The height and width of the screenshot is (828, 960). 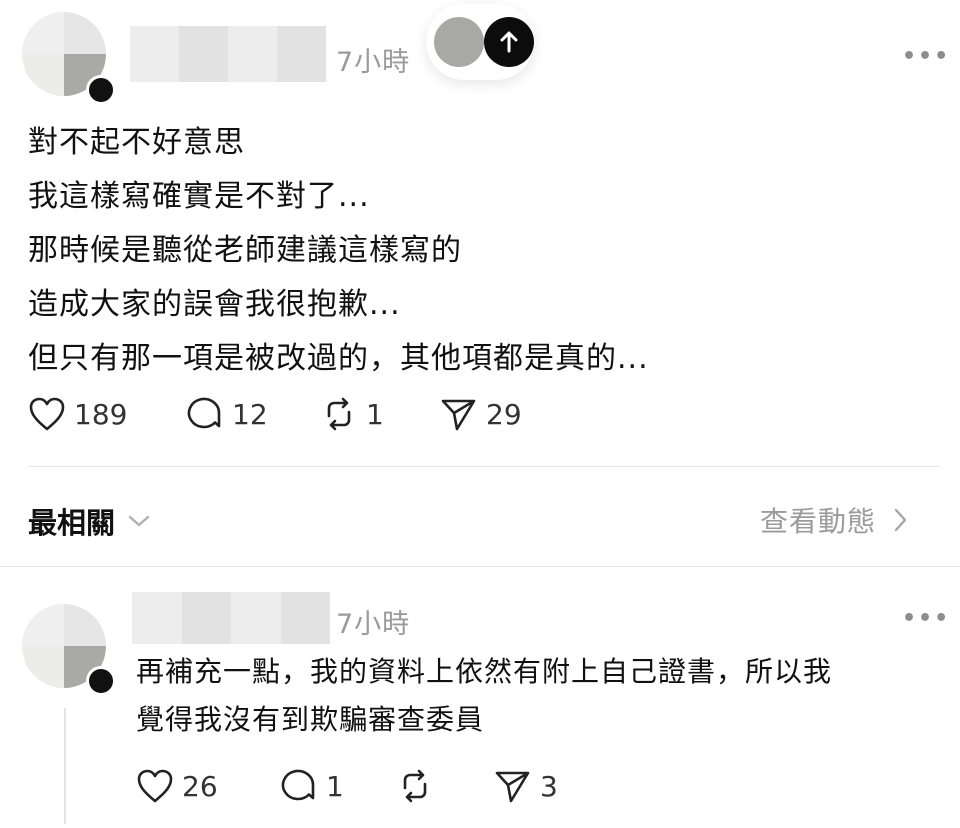 I want to click on reply-line: 再補充一點，我的資料上依然有附上自己證書，所以我, so click(x=484, y=671).